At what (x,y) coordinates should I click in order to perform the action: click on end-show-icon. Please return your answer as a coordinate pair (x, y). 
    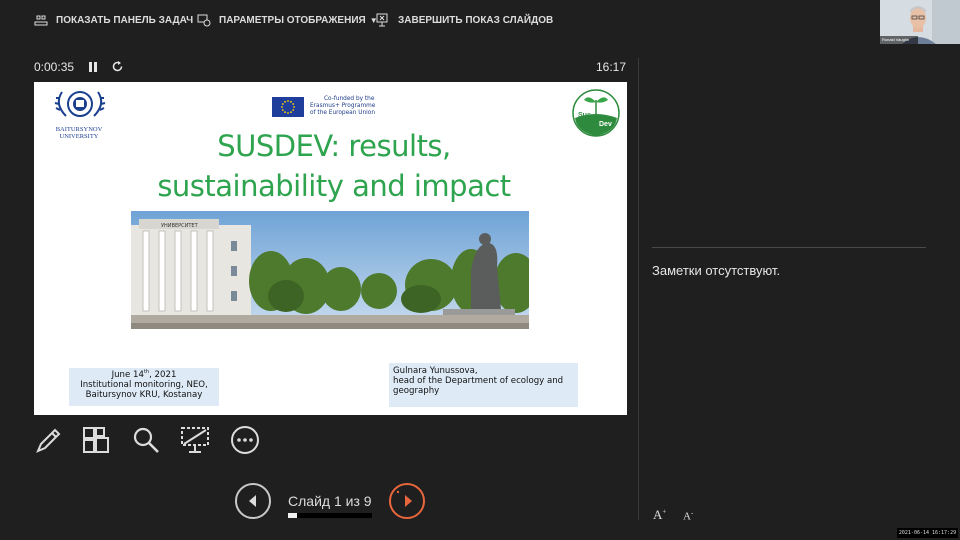
    Looking at the image, I should click on (382, 20).